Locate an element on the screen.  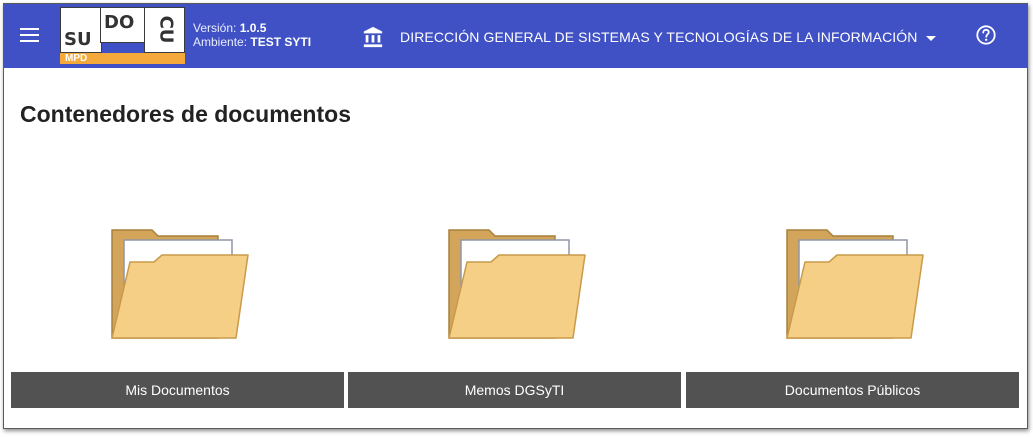
version-info: Versión: 1.0.5 Ambiente: TEST SYTI is located at coordinates (252, 35).